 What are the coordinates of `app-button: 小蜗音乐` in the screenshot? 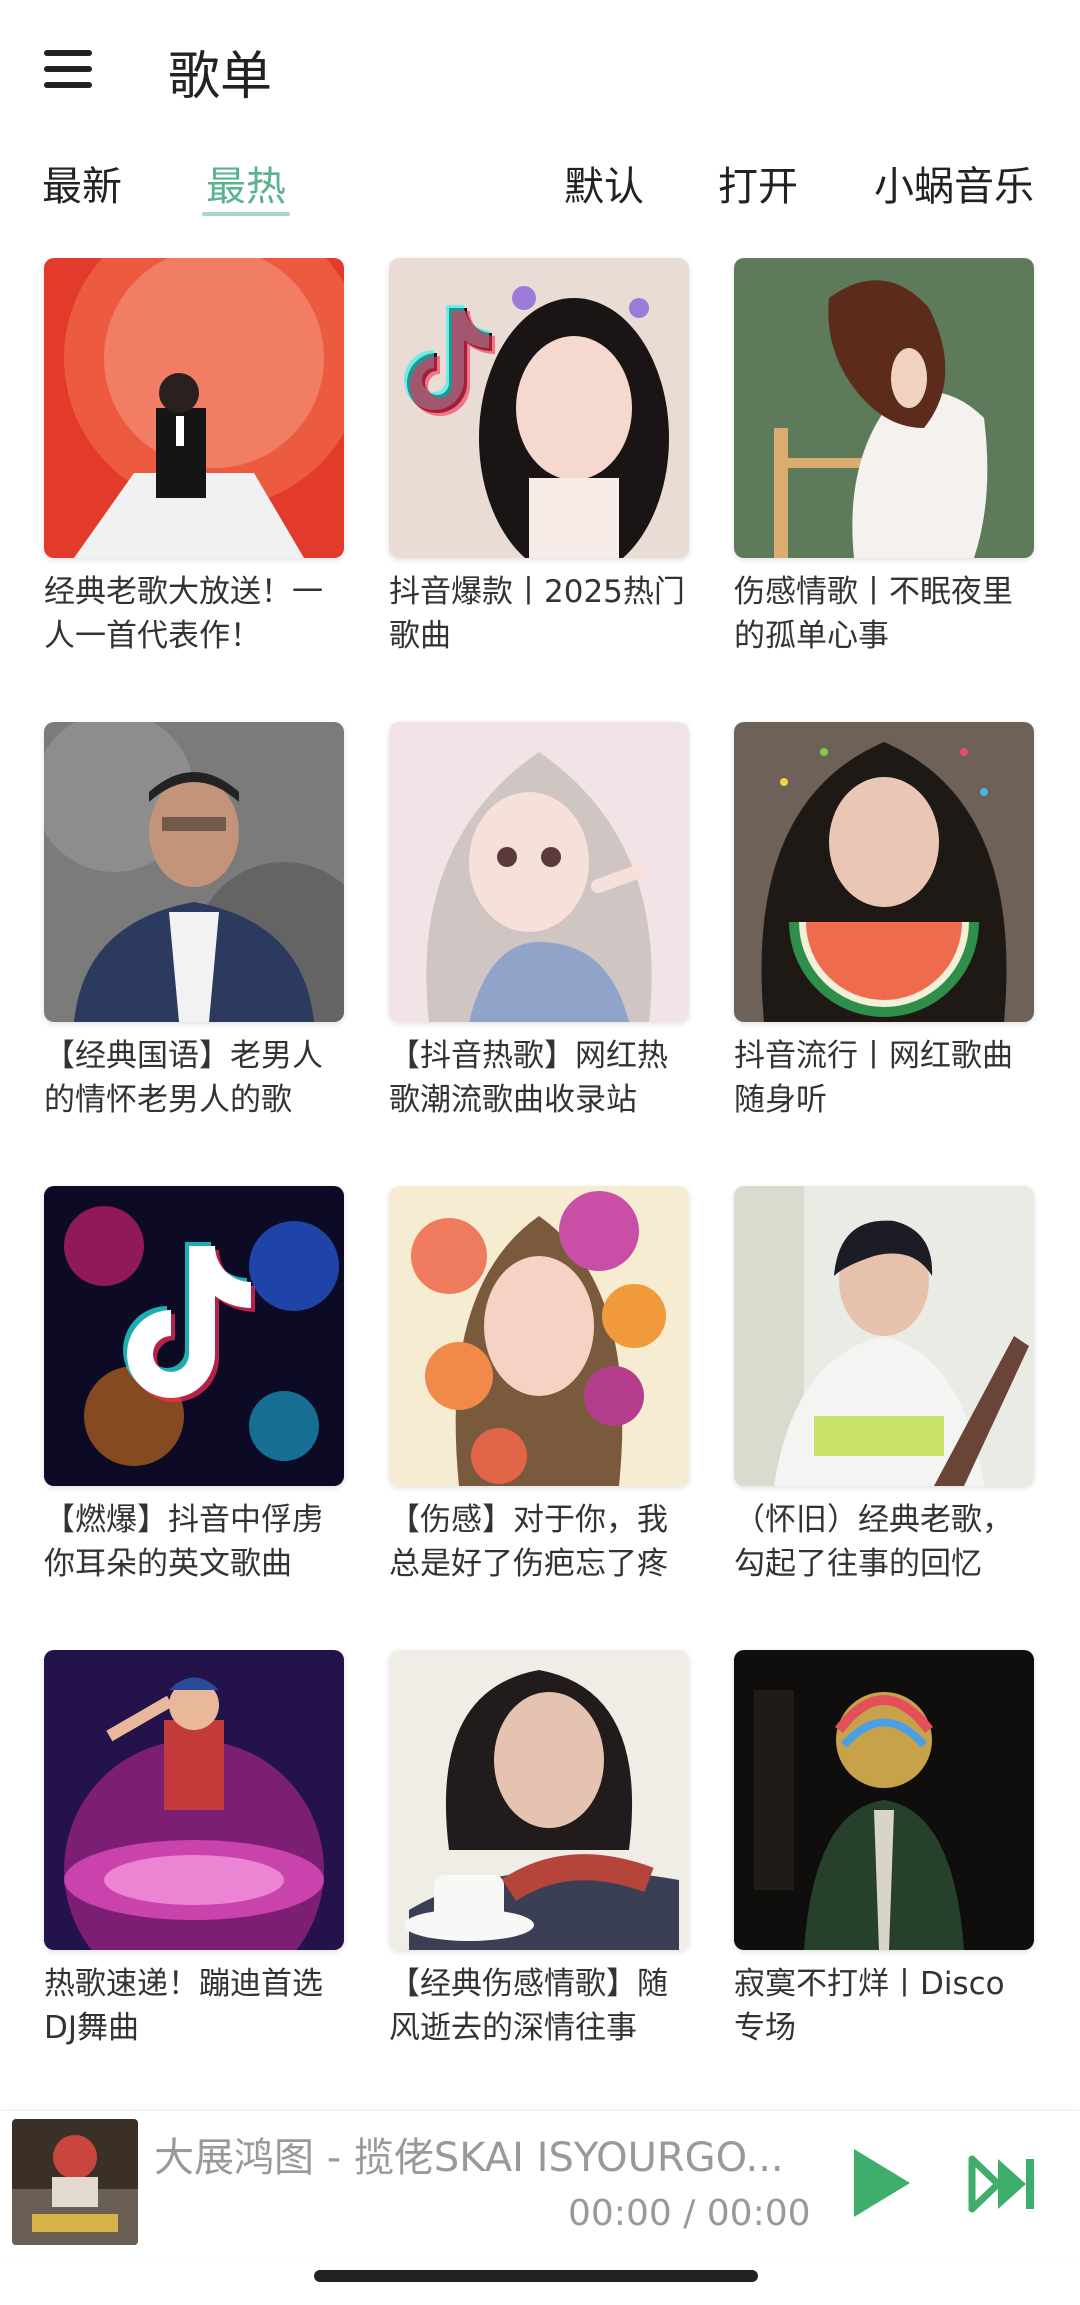 It's located at (954, 183).